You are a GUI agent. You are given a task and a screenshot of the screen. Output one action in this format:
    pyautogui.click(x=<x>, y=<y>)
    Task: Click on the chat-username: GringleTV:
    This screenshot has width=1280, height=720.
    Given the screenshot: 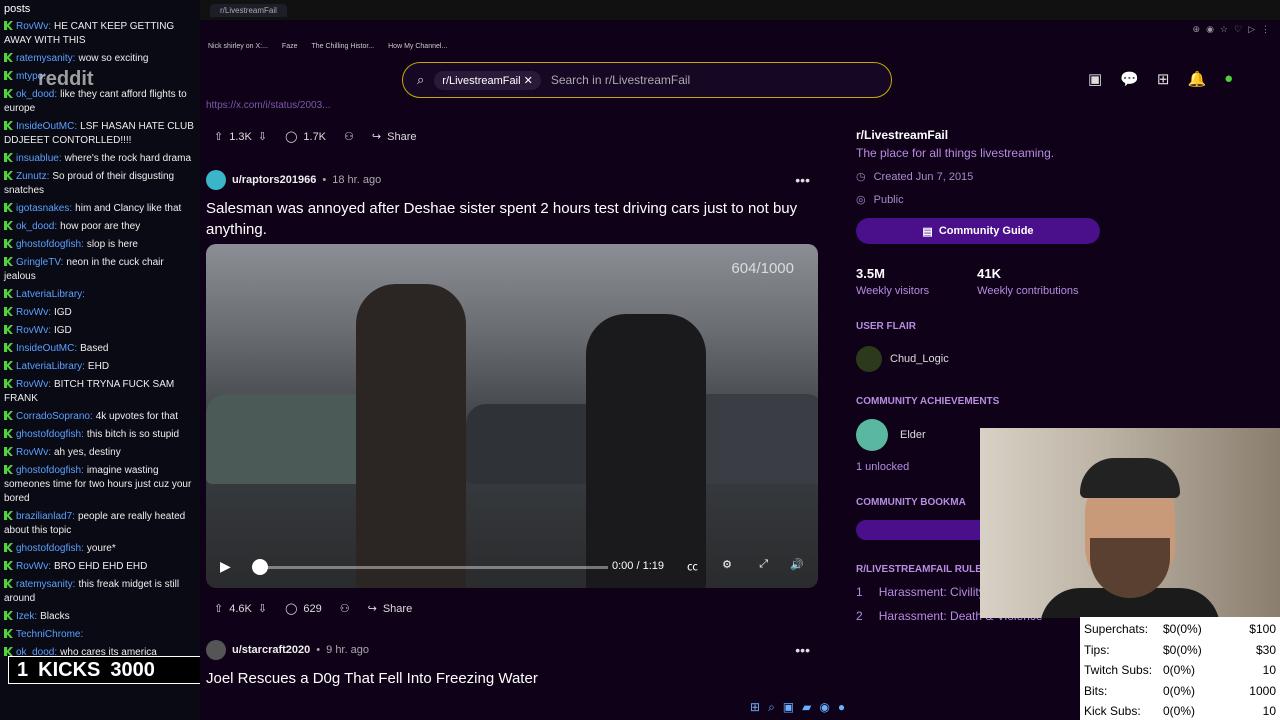 What is the action you would take?
    pyautogui.click(x=39, y=262)
    